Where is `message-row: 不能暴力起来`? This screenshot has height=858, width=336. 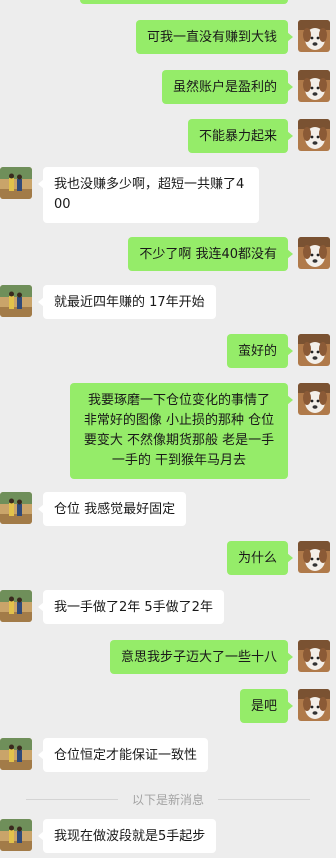
message-row: 不能暴力起来 is located at coordinates (168, 136).